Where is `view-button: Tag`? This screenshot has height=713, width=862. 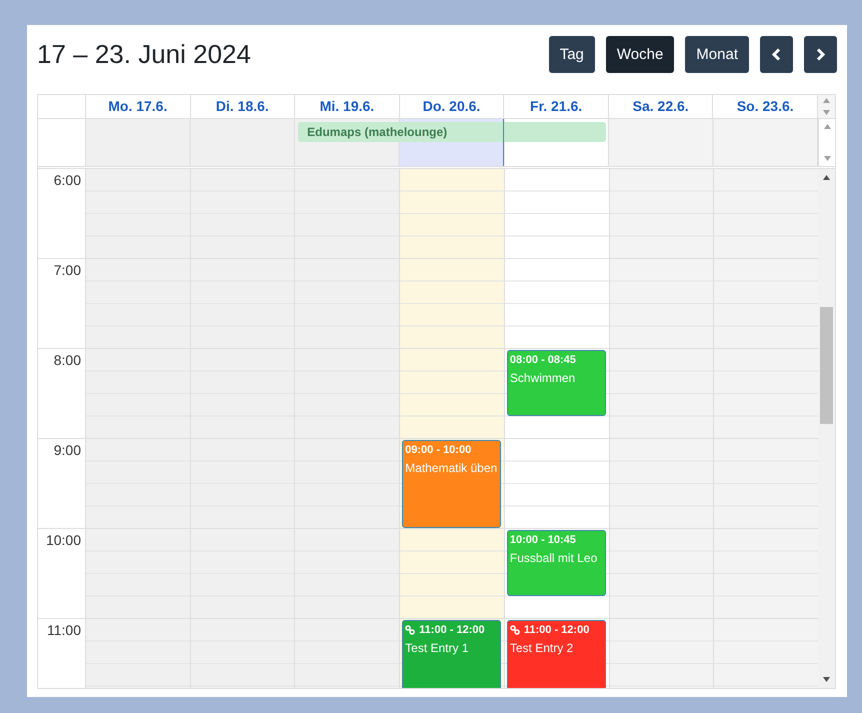
view-button: Tag is located at coordinates (571, 54).